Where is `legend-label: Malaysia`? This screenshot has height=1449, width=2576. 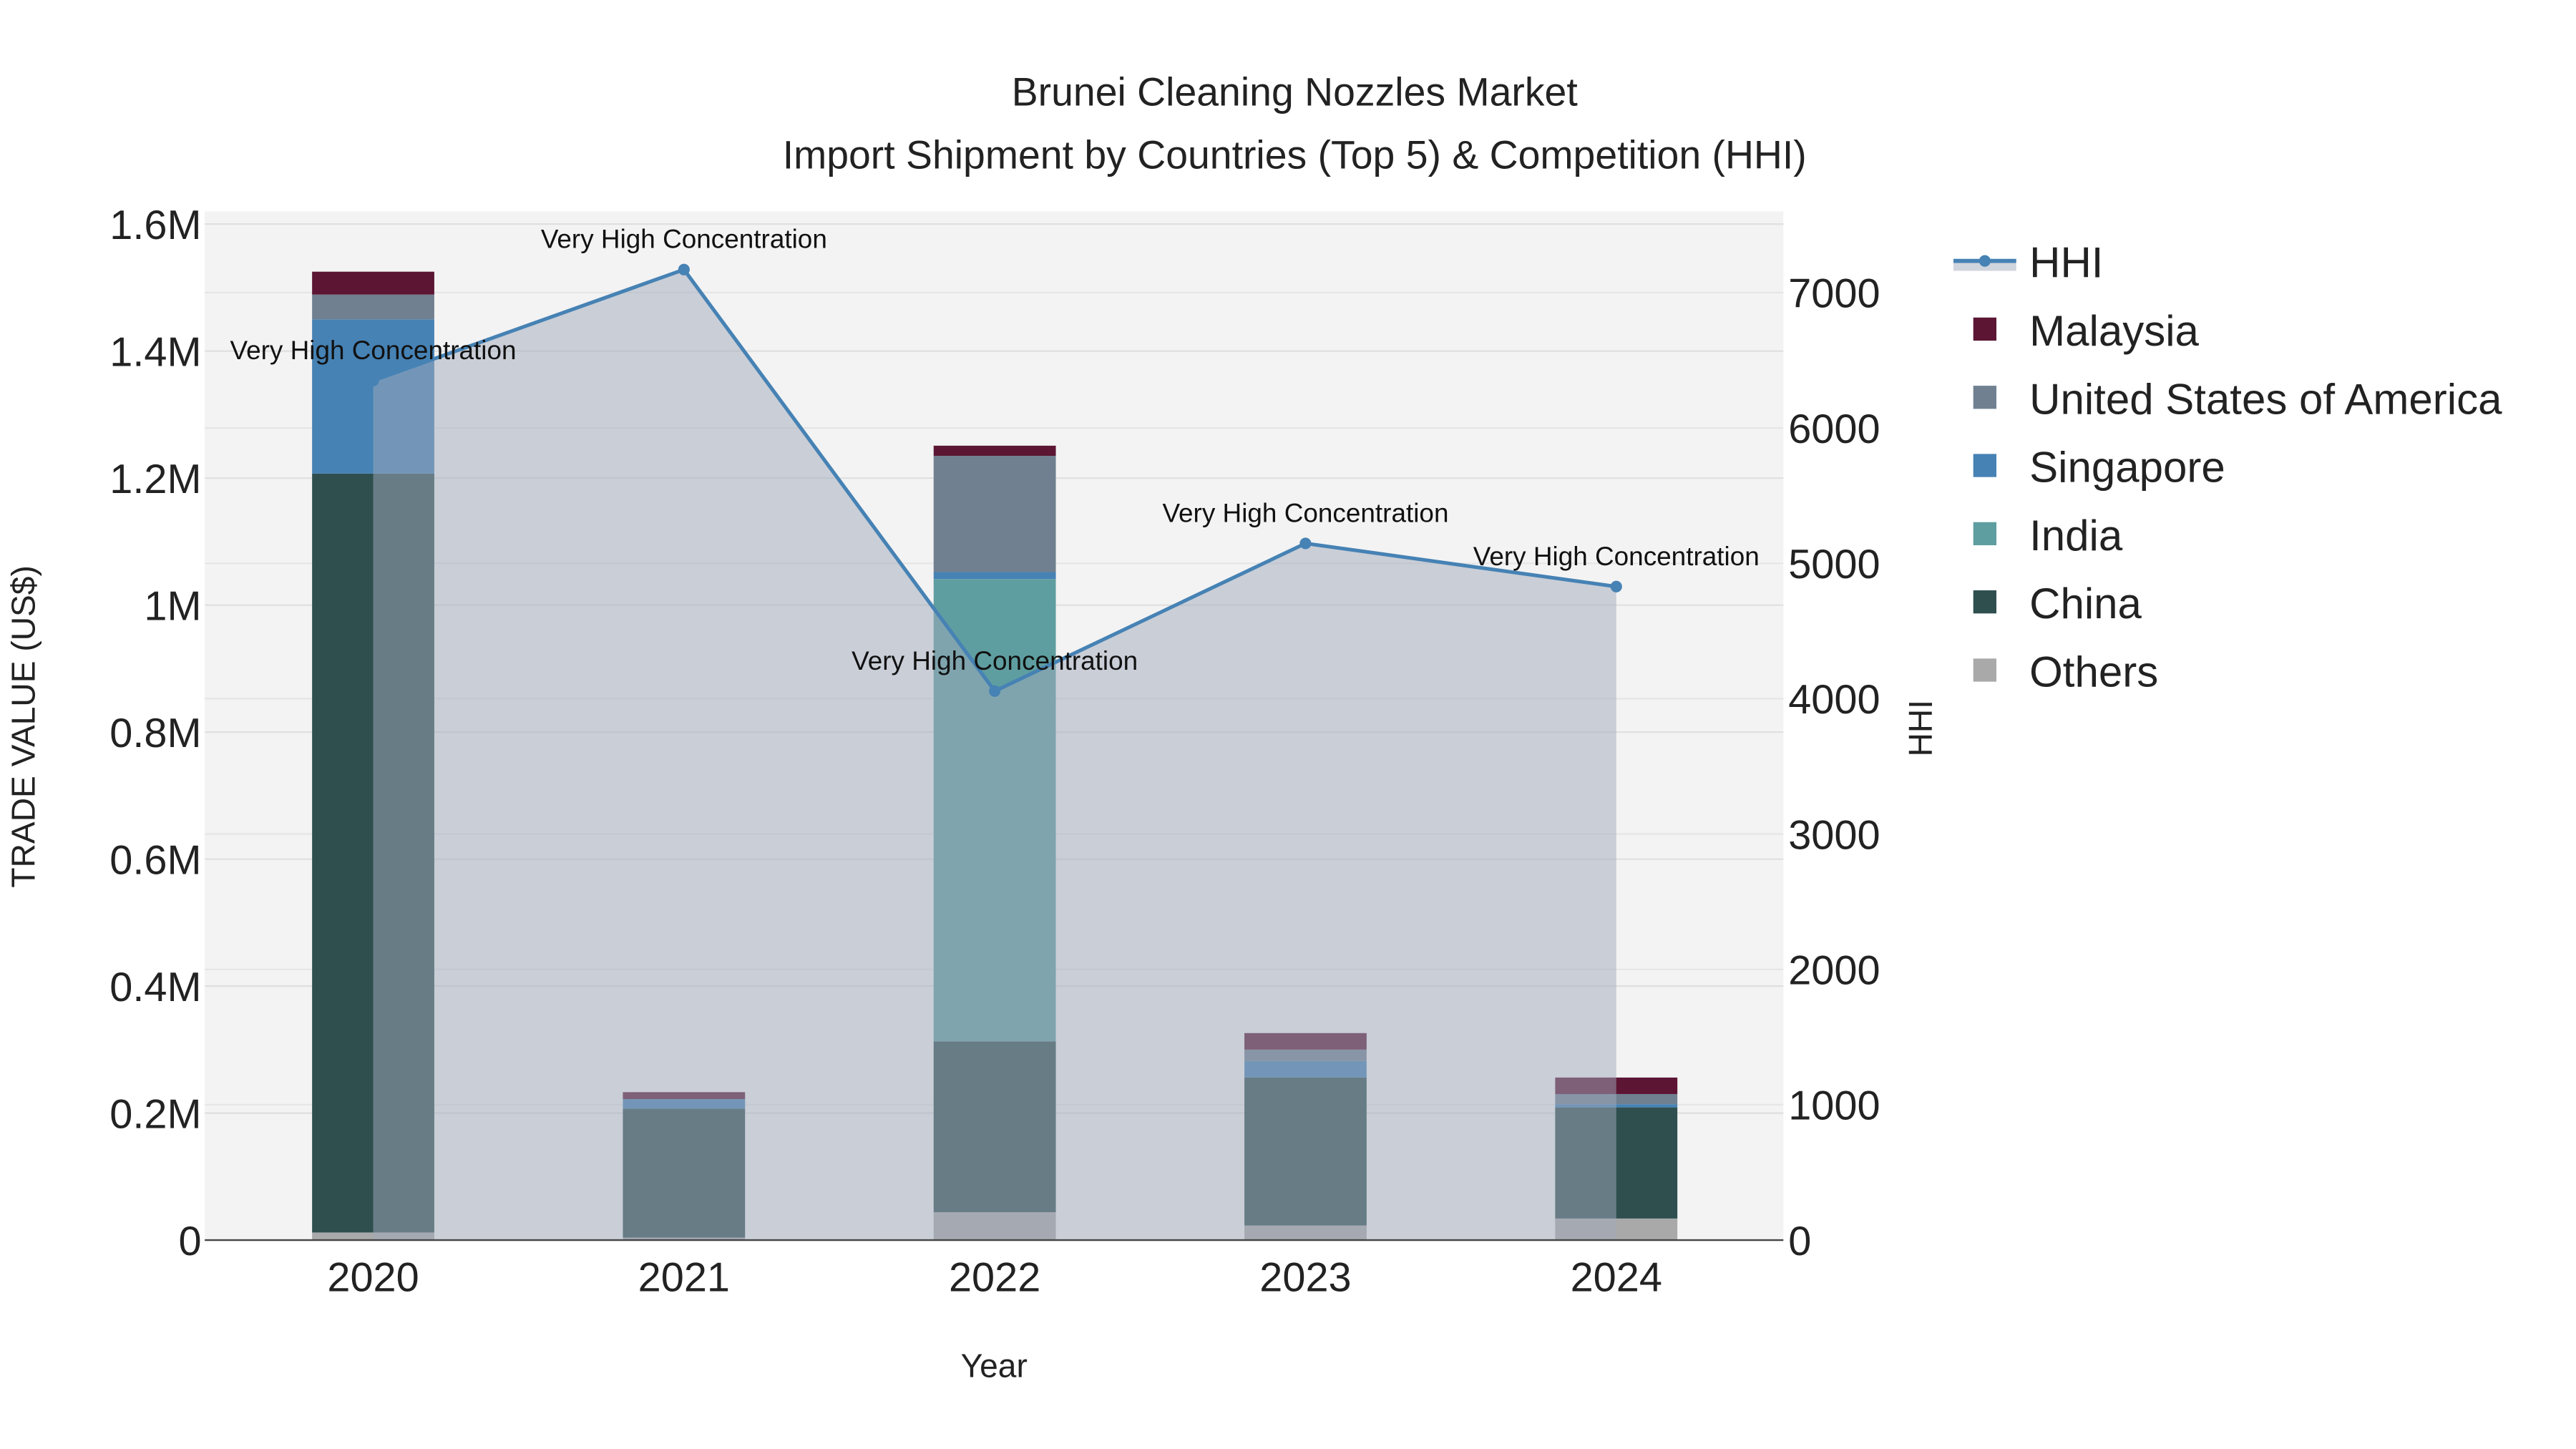
legend-label: Malaysia is located at coordinates (2114, 331).